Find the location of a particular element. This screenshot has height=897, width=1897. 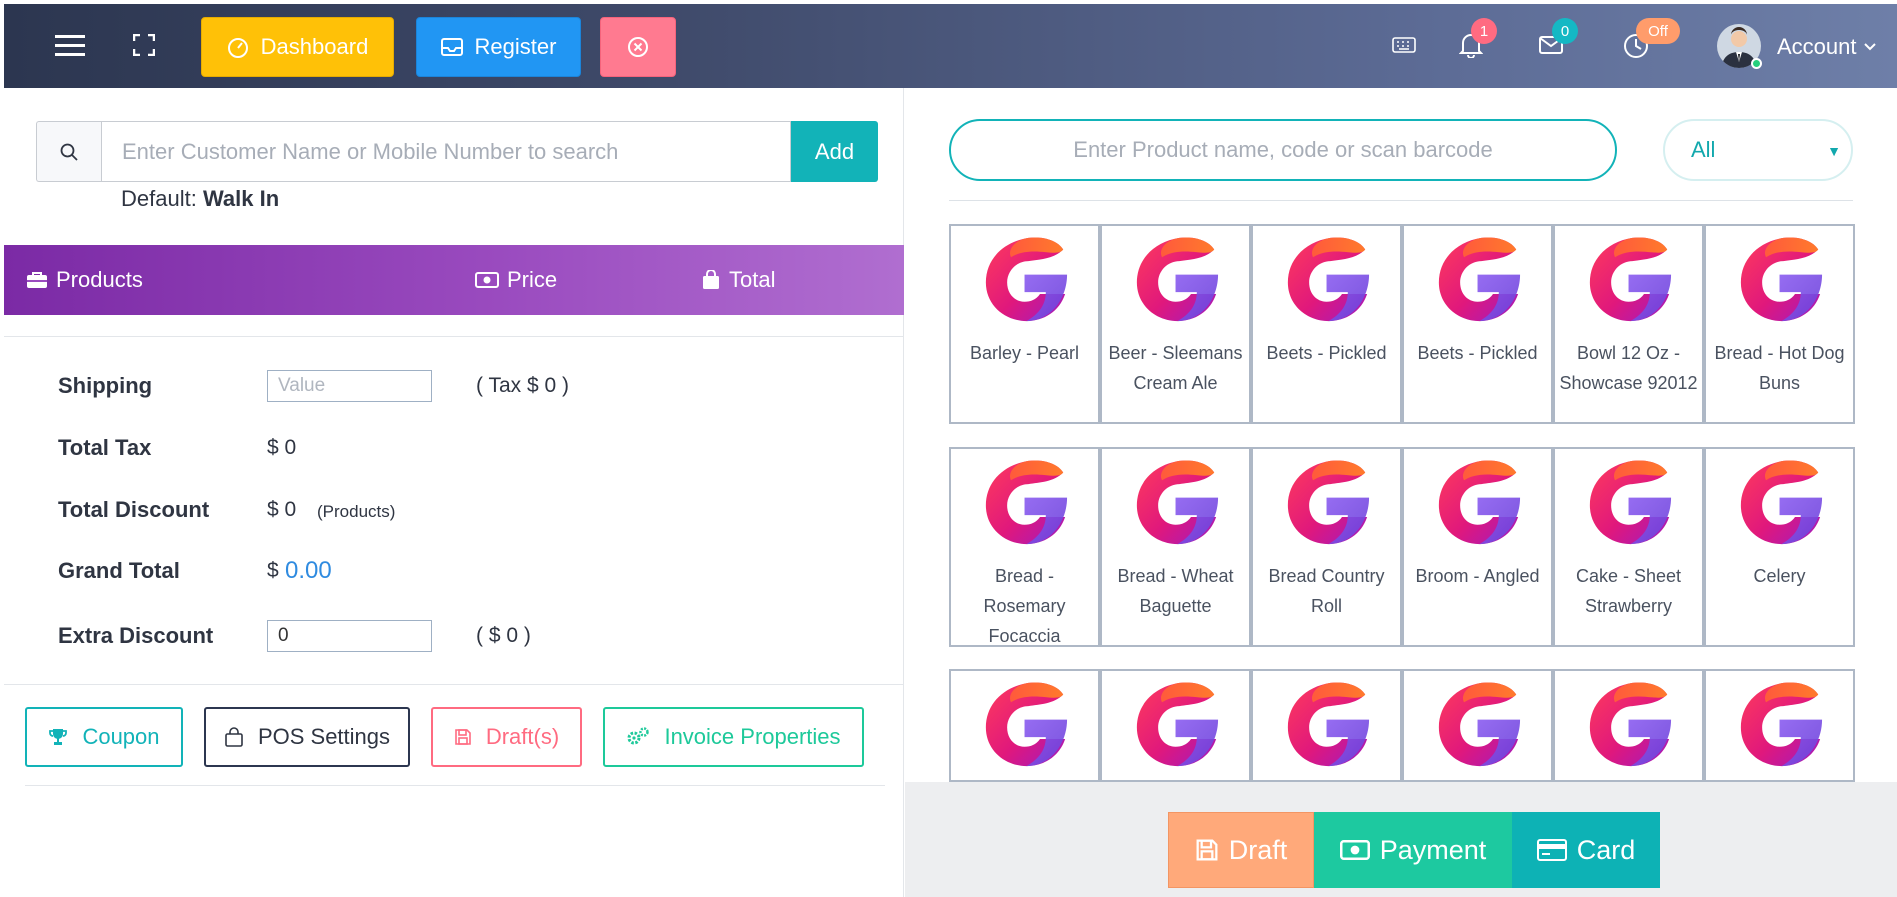

money-icon is located at coordinates (487, 280).